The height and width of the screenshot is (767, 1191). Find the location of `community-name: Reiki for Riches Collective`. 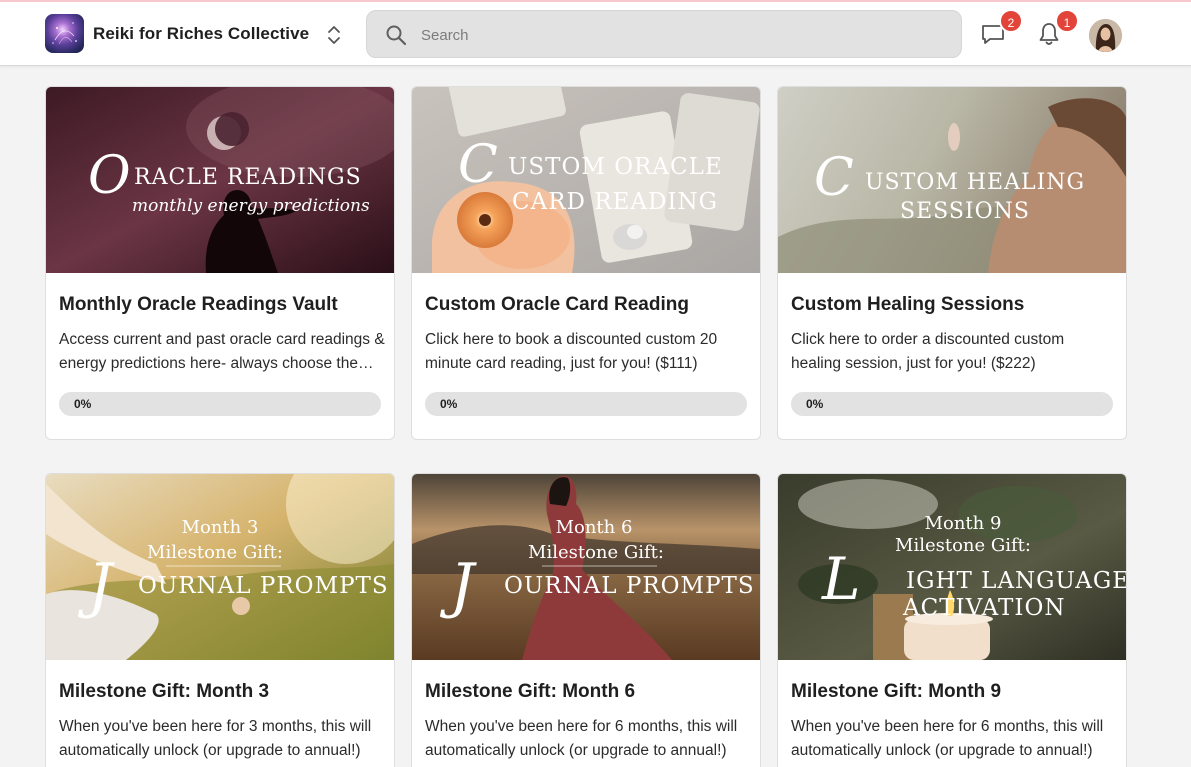

community-name: Reiki for Riches Collective is located at coordinates (201, 34).